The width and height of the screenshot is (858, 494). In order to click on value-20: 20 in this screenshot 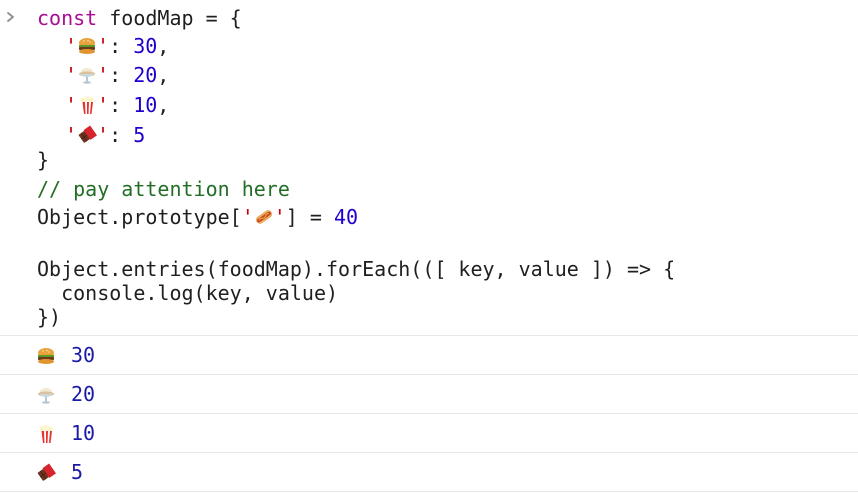, I will do `click(145, 75)`.